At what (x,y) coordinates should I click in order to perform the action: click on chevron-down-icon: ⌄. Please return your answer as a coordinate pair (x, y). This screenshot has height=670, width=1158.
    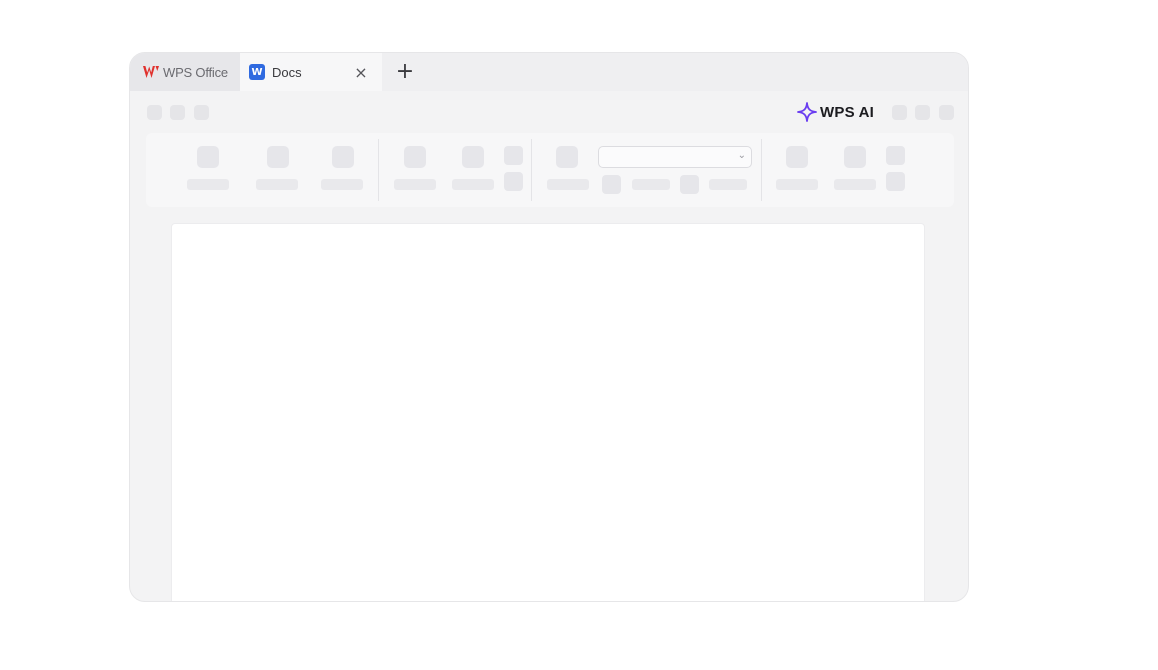
    Looking at the image, I should click on (741, 155).